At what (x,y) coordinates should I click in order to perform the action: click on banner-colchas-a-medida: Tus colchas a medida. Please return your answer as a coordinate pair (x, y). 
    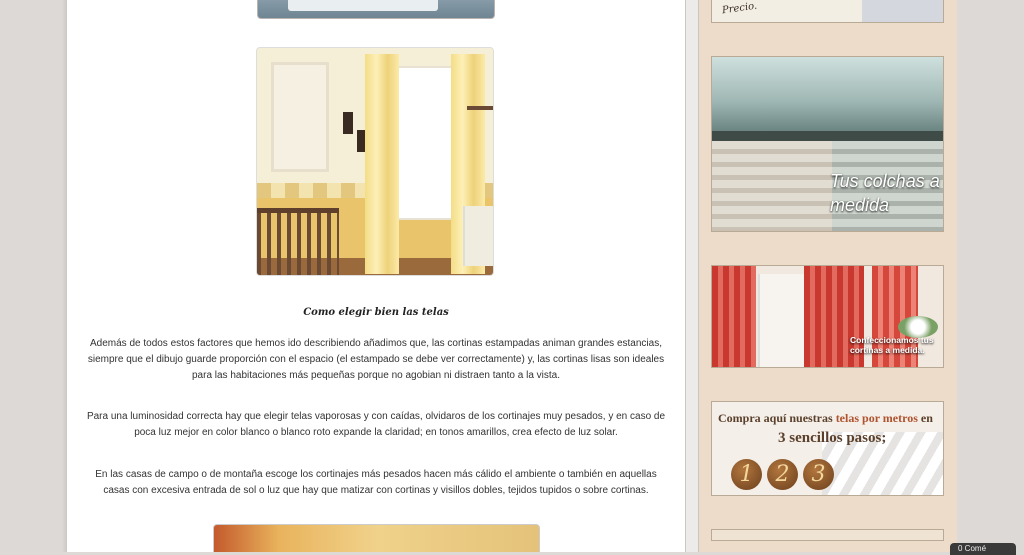
    Looking at the image, I should click on (827, 144).